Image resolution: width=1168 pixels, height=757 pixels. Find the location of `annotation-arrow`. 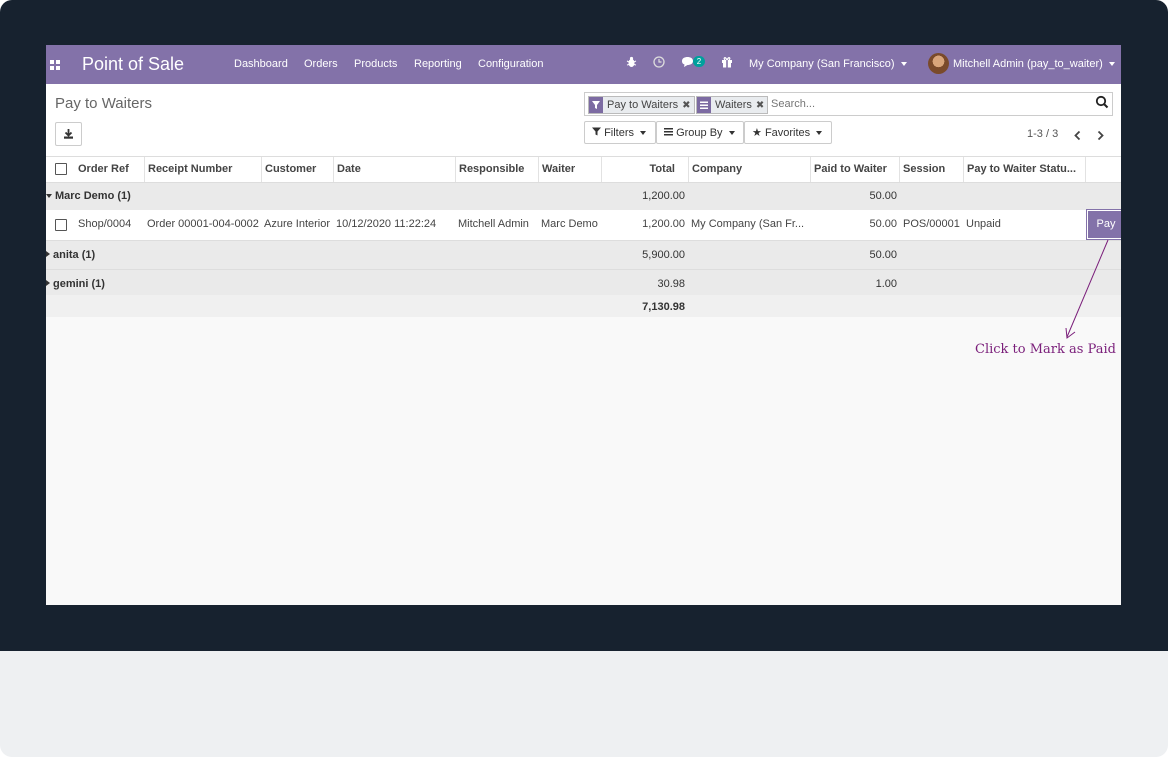

annotation-arrow is located at coordinates (1087, 289).